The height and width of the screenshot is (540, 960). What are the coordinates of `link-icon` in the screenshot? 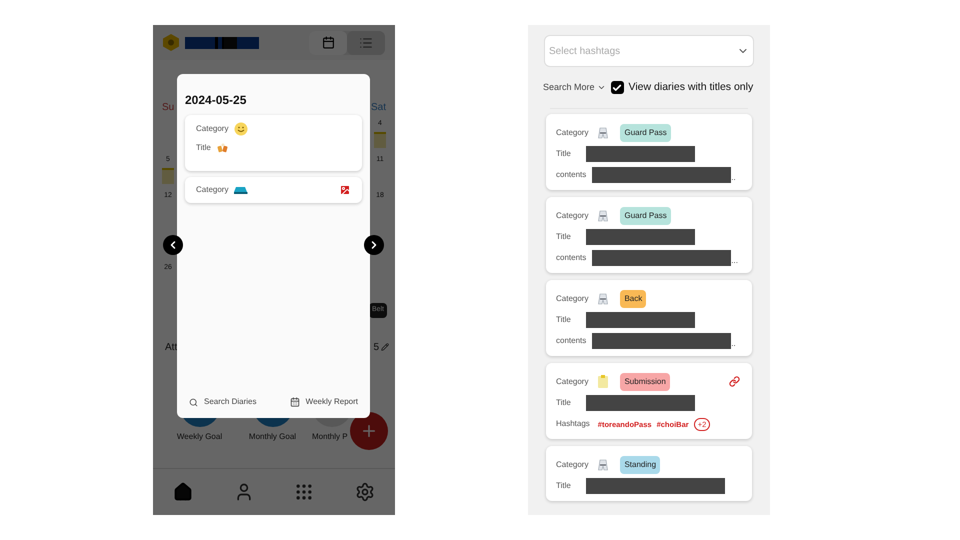 It's located at (734, 382).